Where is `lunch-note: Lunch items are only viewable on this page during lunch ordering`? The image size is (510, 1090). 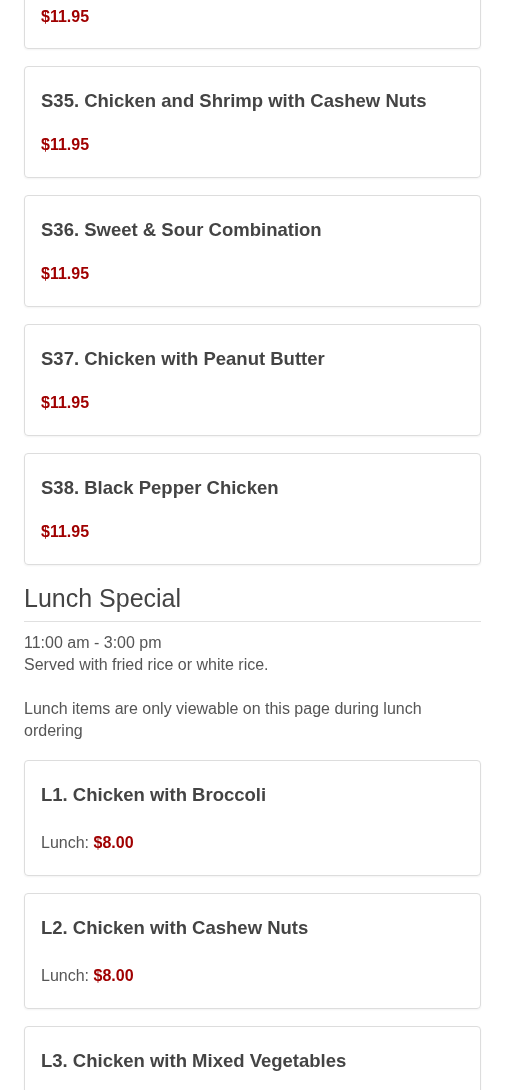
lunch-note: Lunch items are only viewable on this page during lunch ordering is located at coordinates (223, 720).